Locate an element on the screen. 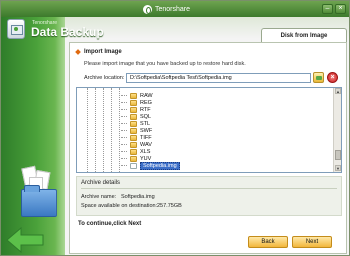 The height and width of the screenshot is (256, 350). archive-name-row: Archive name: Softpedia.img is located at coordinates (118, 197).